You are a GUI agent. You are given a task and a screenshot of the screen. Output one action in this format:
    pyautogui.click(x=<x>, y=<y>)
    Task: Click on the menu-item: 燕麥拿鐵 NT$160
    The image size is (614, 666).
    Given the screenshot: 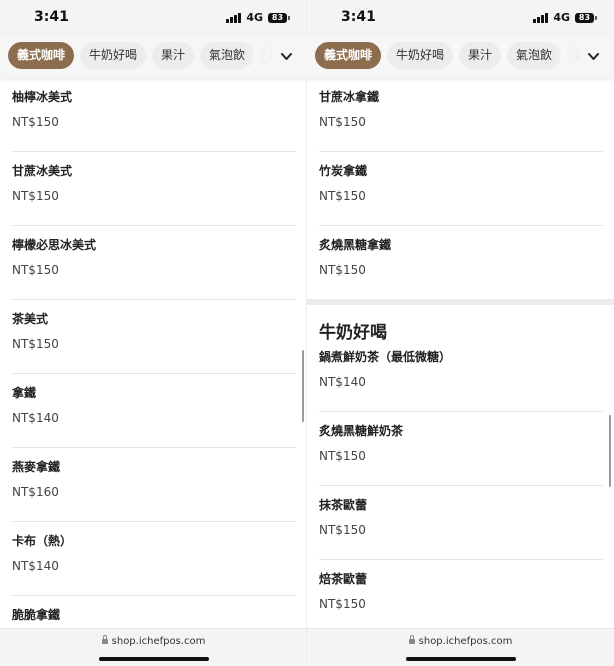 What is the action you would take?
    pyautogui.click(x=154, y=485)
    